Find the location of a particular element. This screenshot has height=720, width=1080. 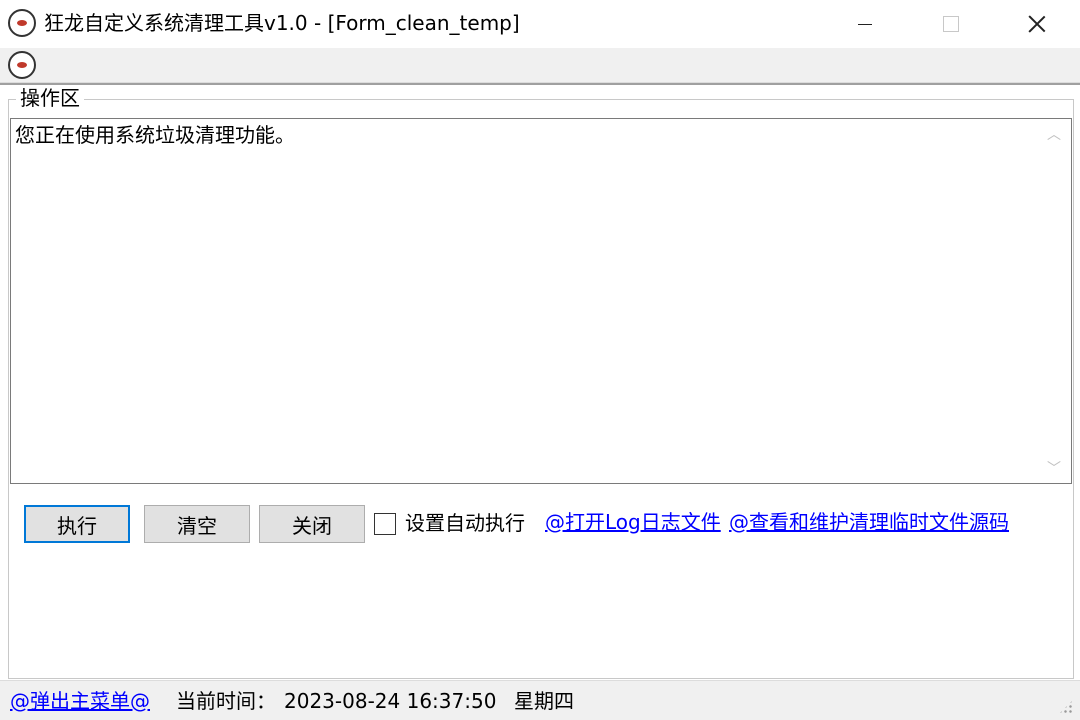

close-window-button is located at coordinates (1037, 24).